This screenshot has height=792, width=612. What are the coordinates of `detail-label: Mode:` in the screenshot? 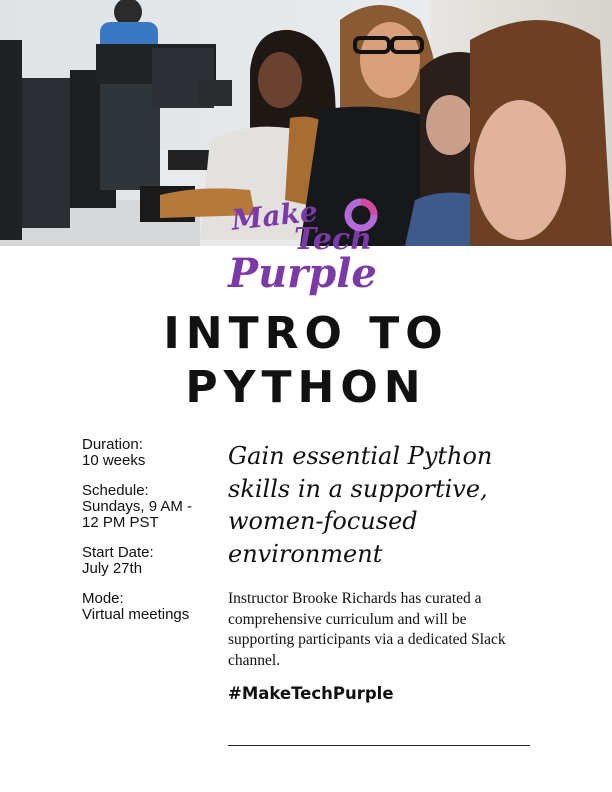 It's located at (103, 598).